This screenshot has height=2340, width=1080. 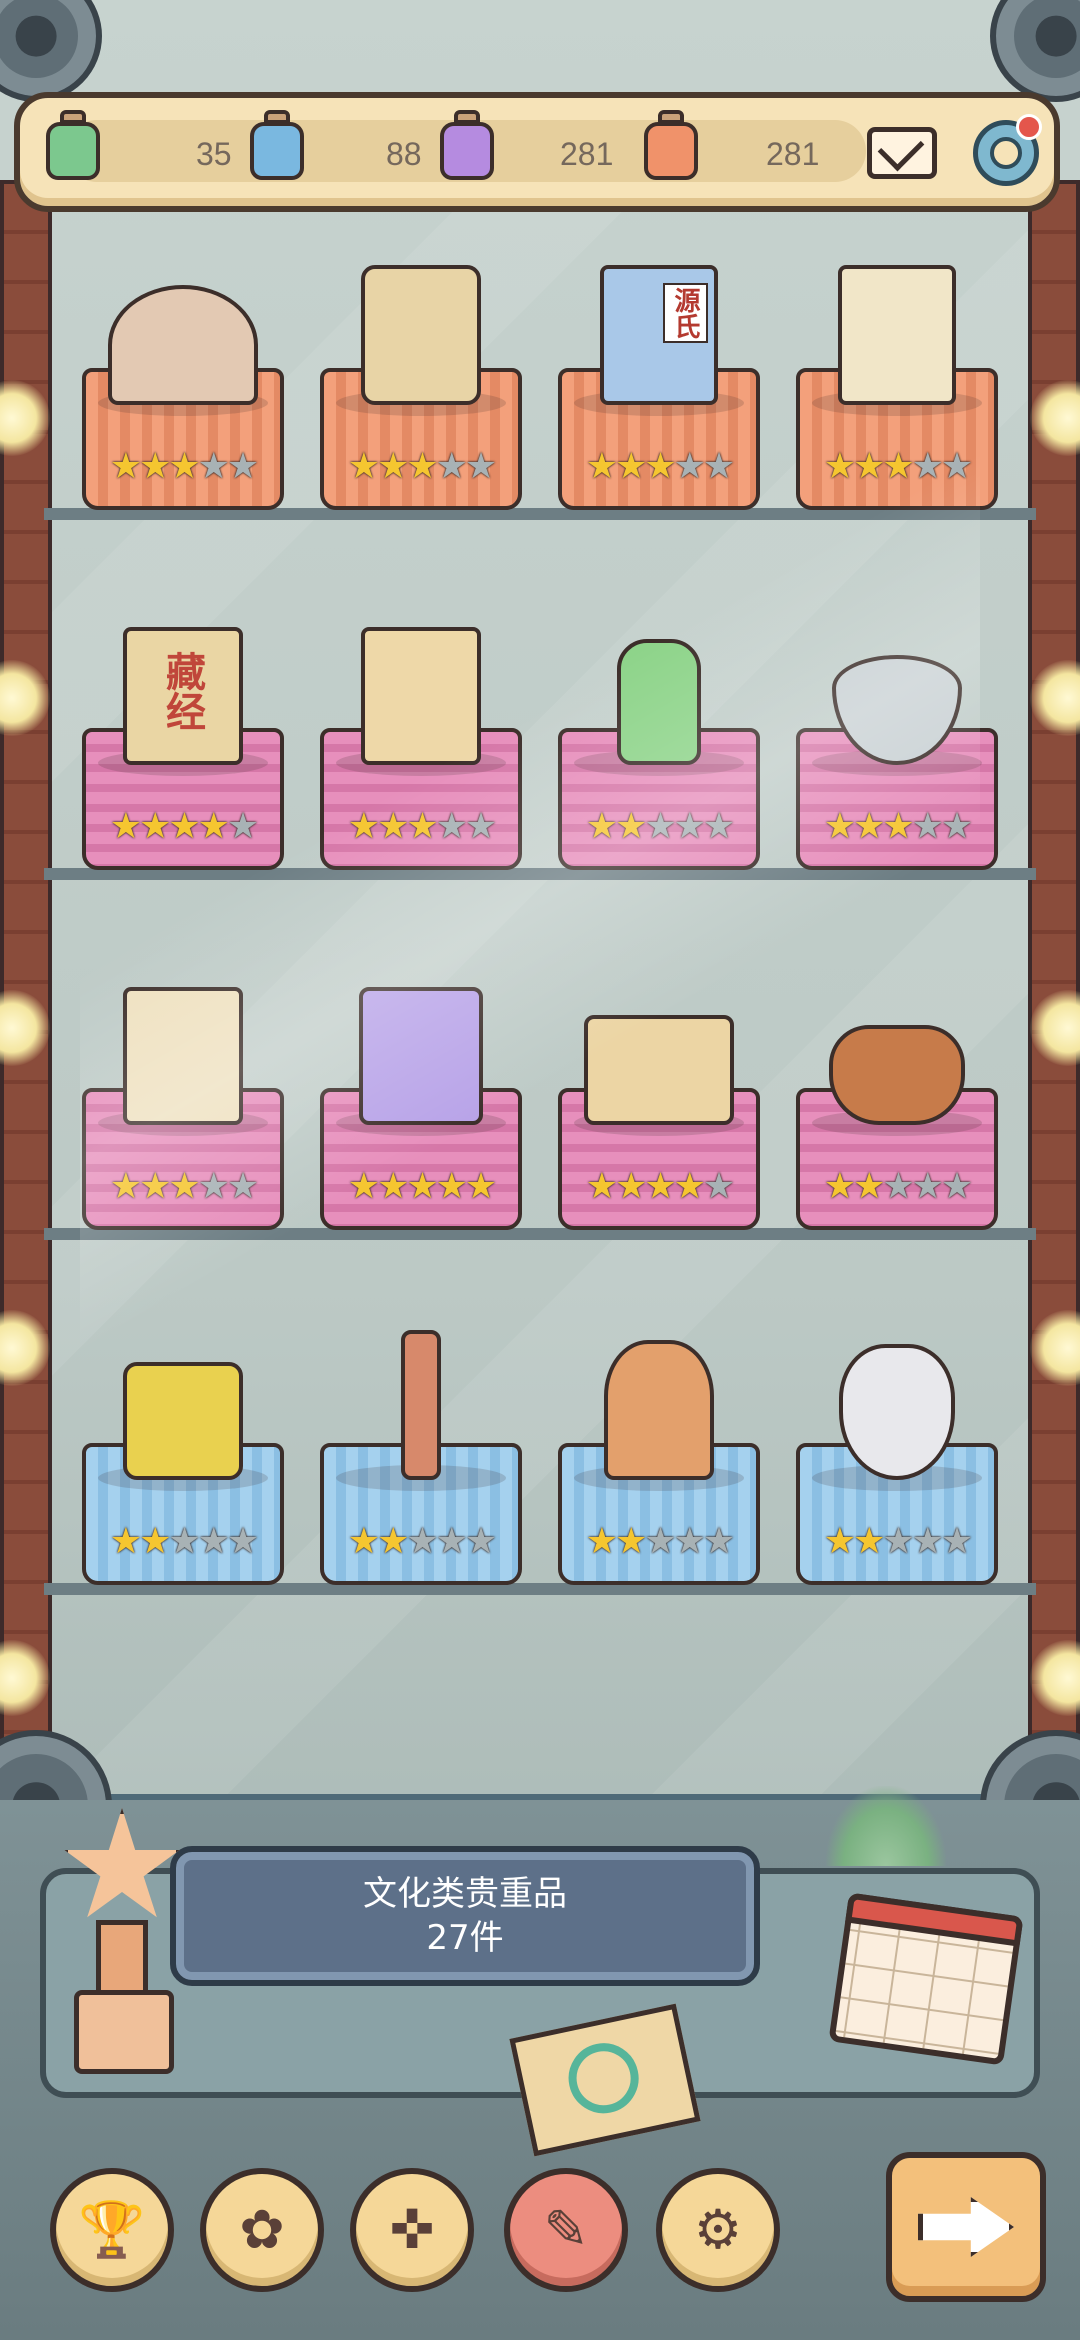 I want to click on collection-slot-tobacco-pipe: ★★★★★, so click(x=897, y=1110).